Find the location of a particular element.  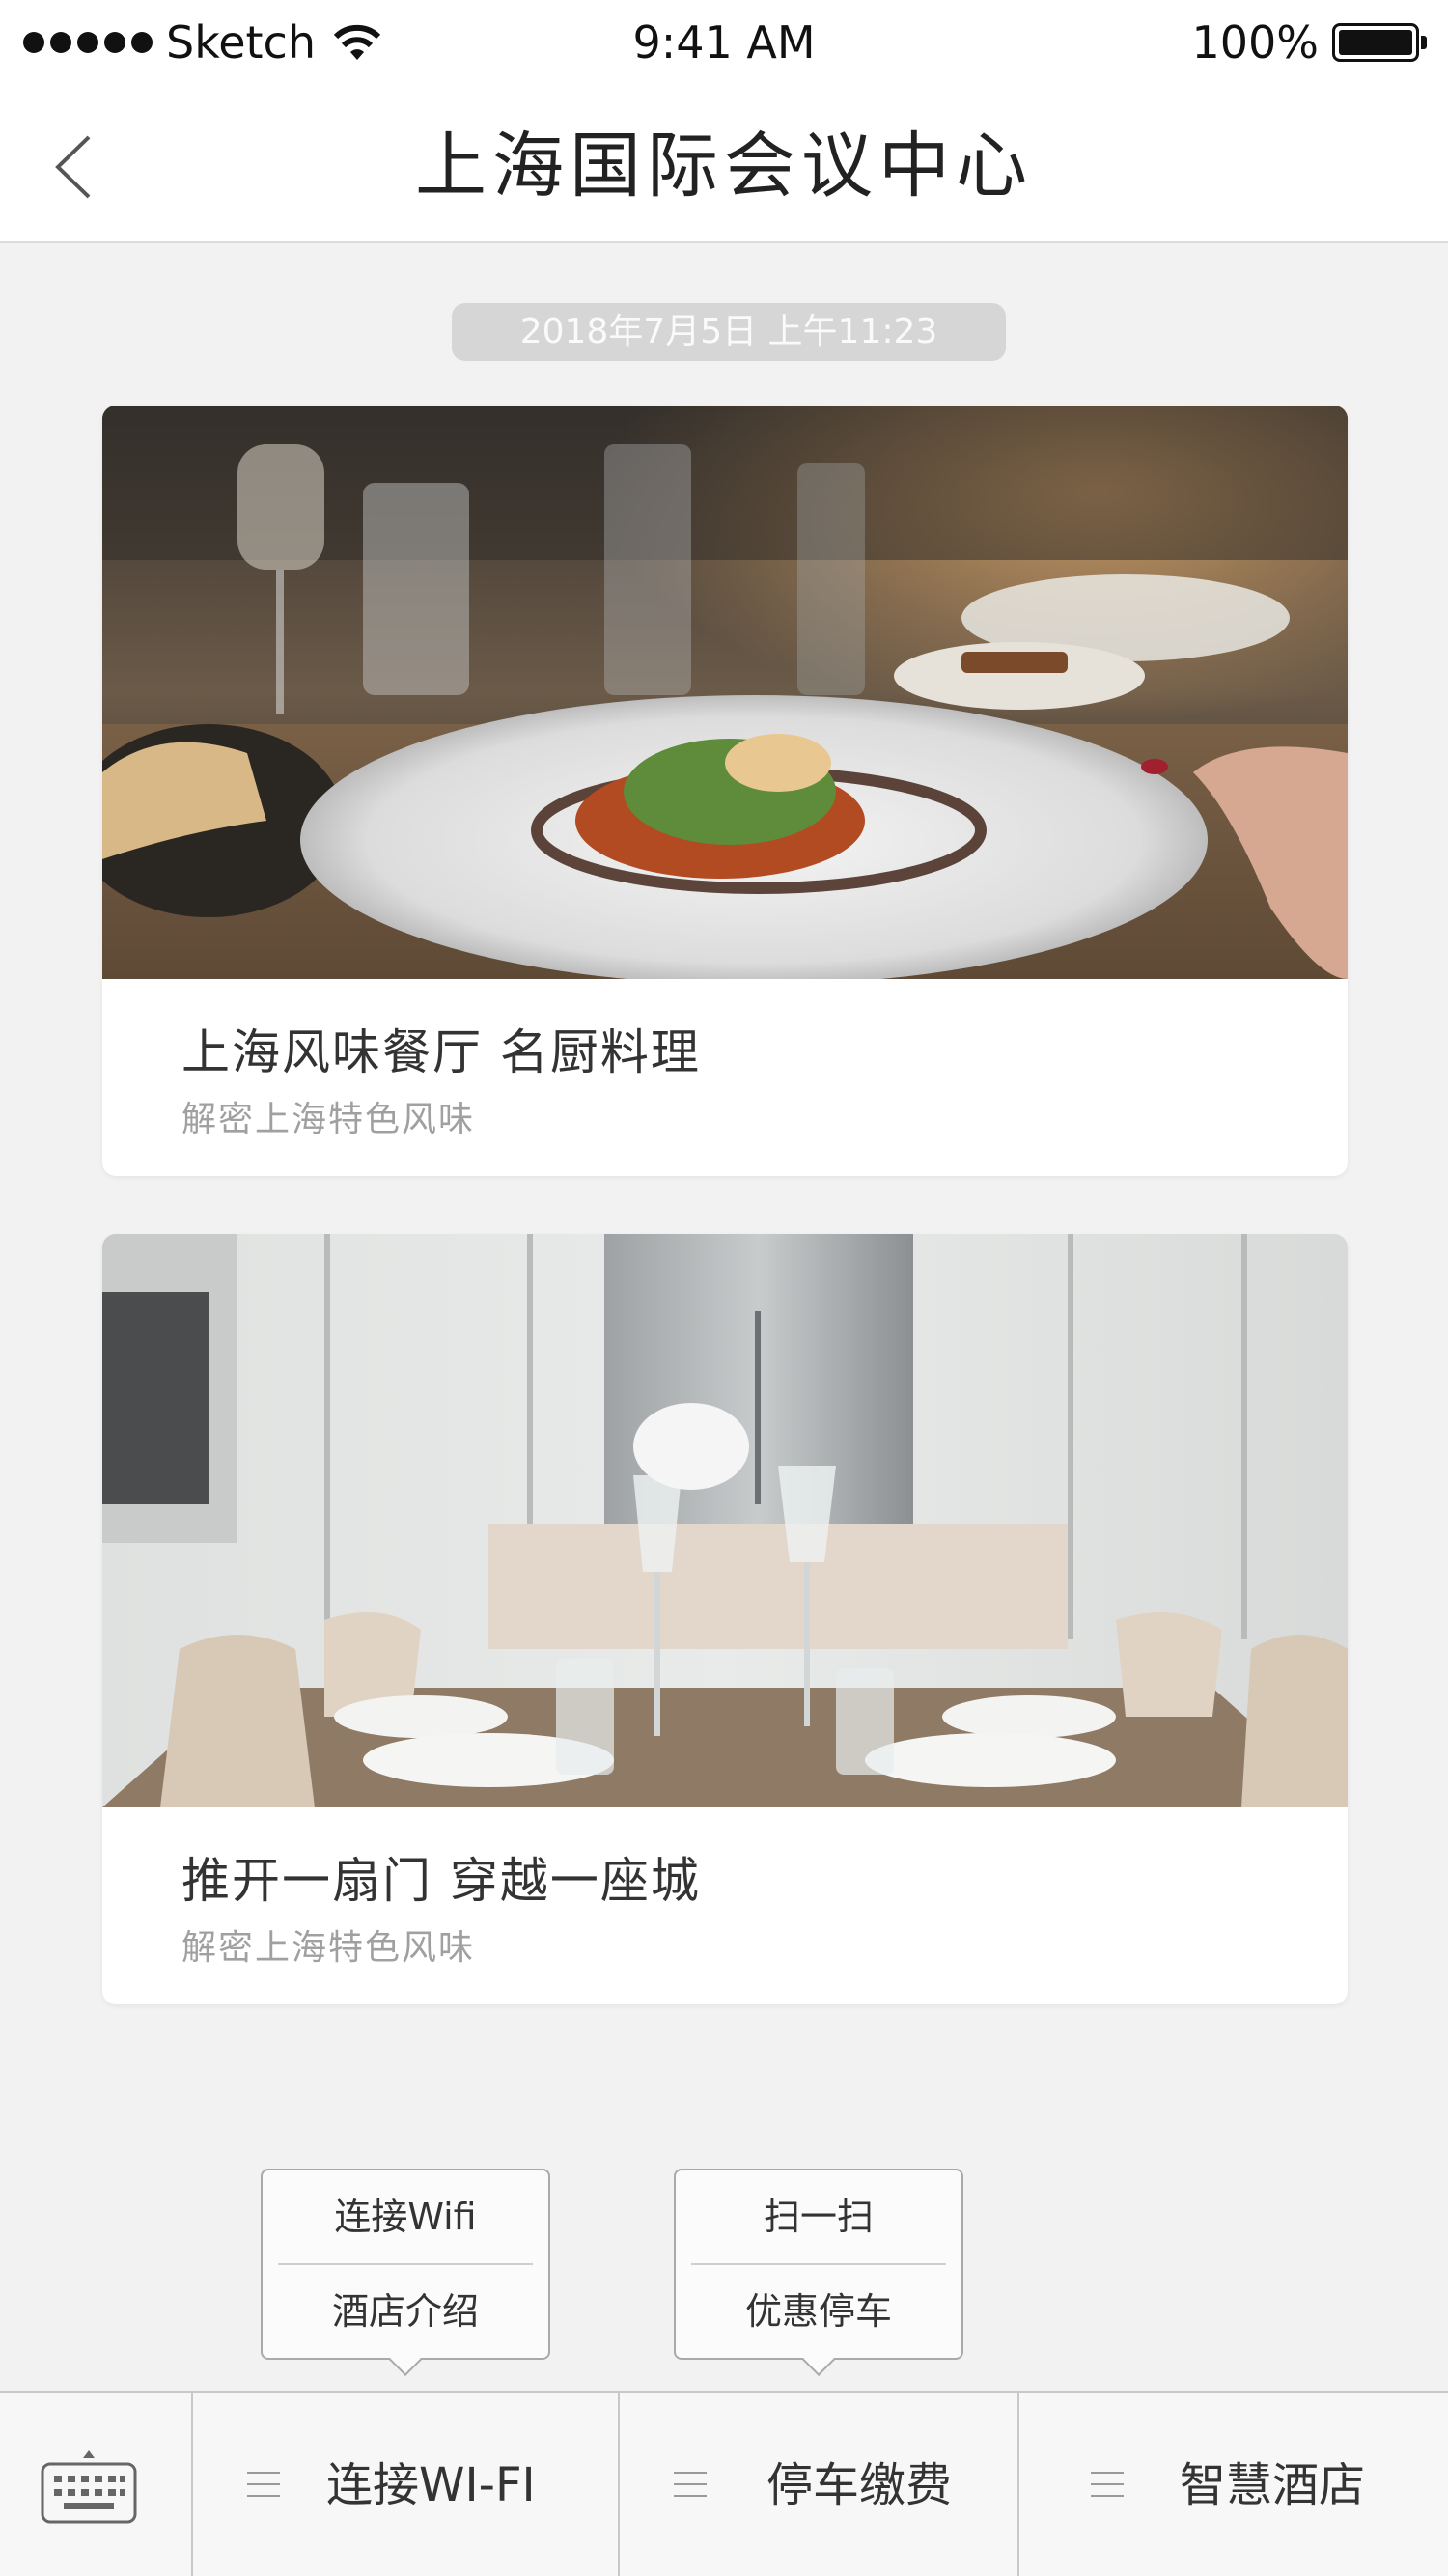

menu-tab-wifi: 连接WI-FI is located at coordinates (407, 2485).